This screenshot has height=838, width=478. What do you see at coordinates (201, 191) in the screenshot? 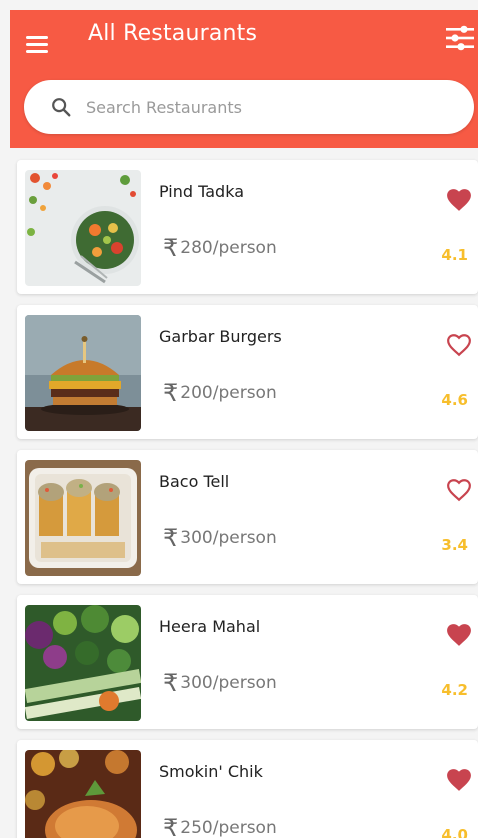
I see `restaurant-name: Pind Tadka` at bounding box center [201, 191].